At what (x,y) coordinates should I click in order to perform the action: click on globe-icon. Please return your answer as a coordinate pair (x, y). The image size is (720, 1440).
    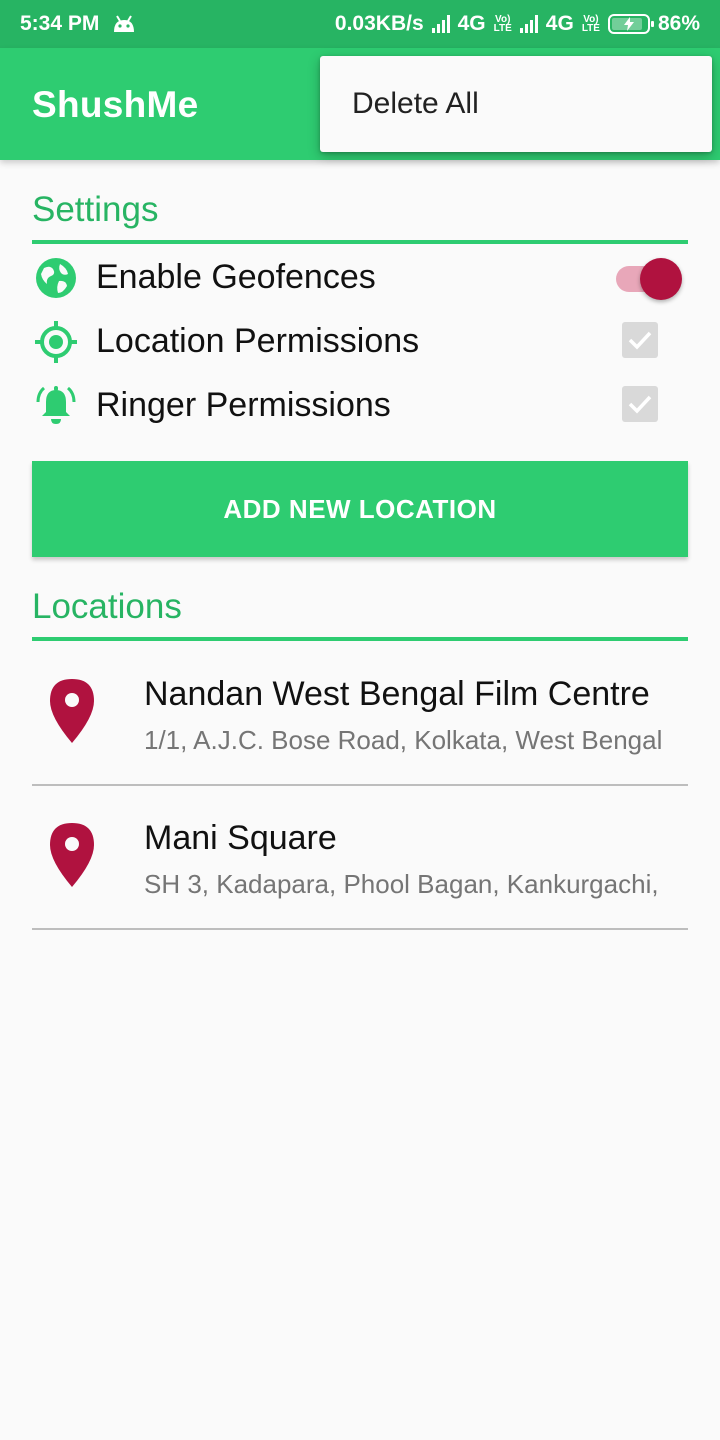
    Looking at the image, I should click on (56, 278).